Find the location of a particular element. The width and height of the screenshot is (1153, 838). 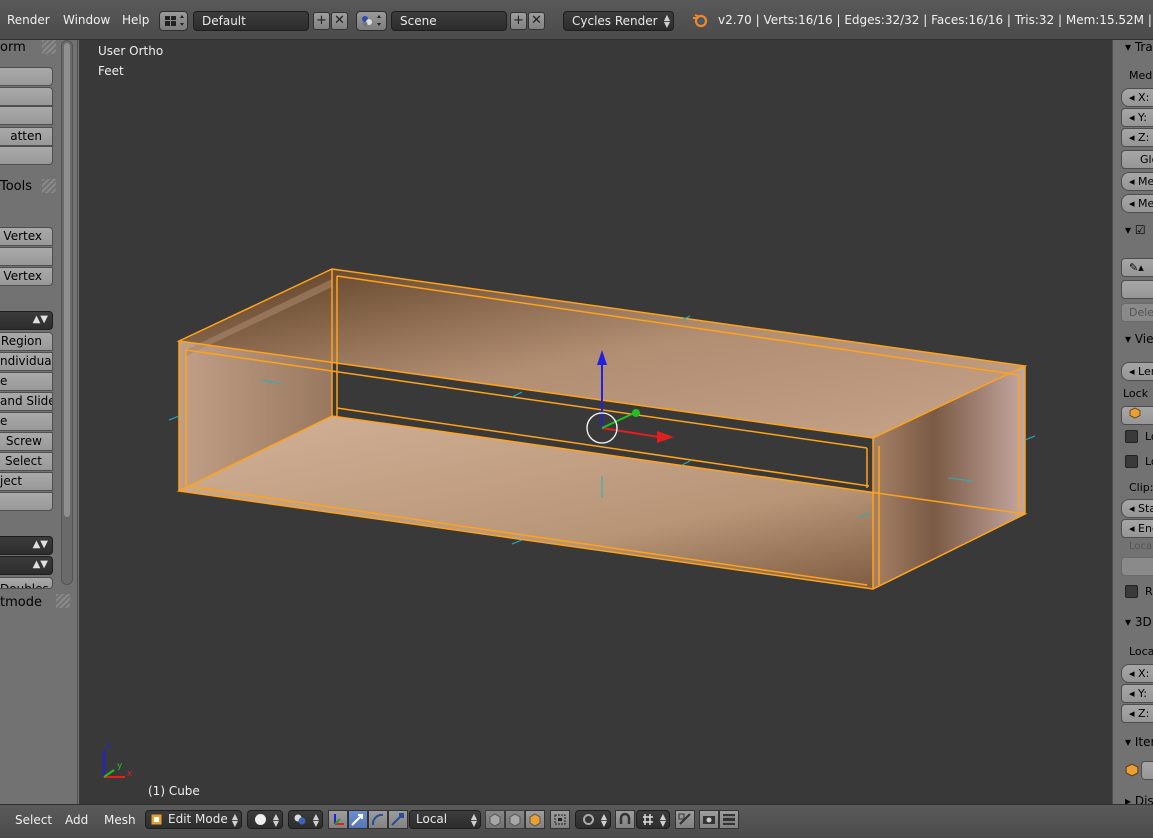

menu-help: Help is located at coordinates (135, 20).